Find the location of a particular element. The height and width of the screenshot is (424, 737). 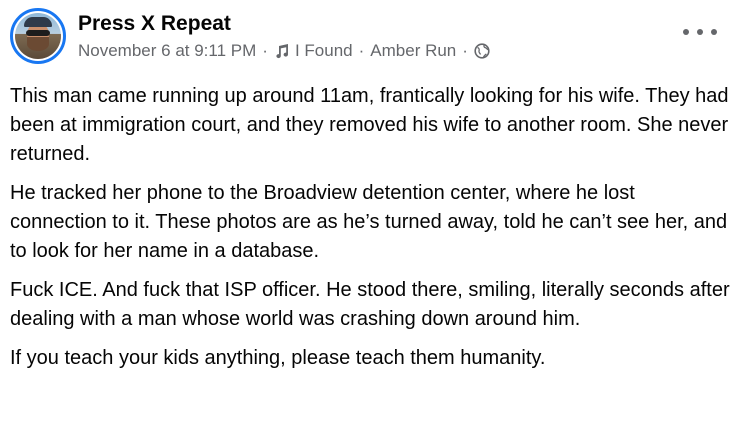

author-name: Press X Repeat is located at coordinates (284, 24).